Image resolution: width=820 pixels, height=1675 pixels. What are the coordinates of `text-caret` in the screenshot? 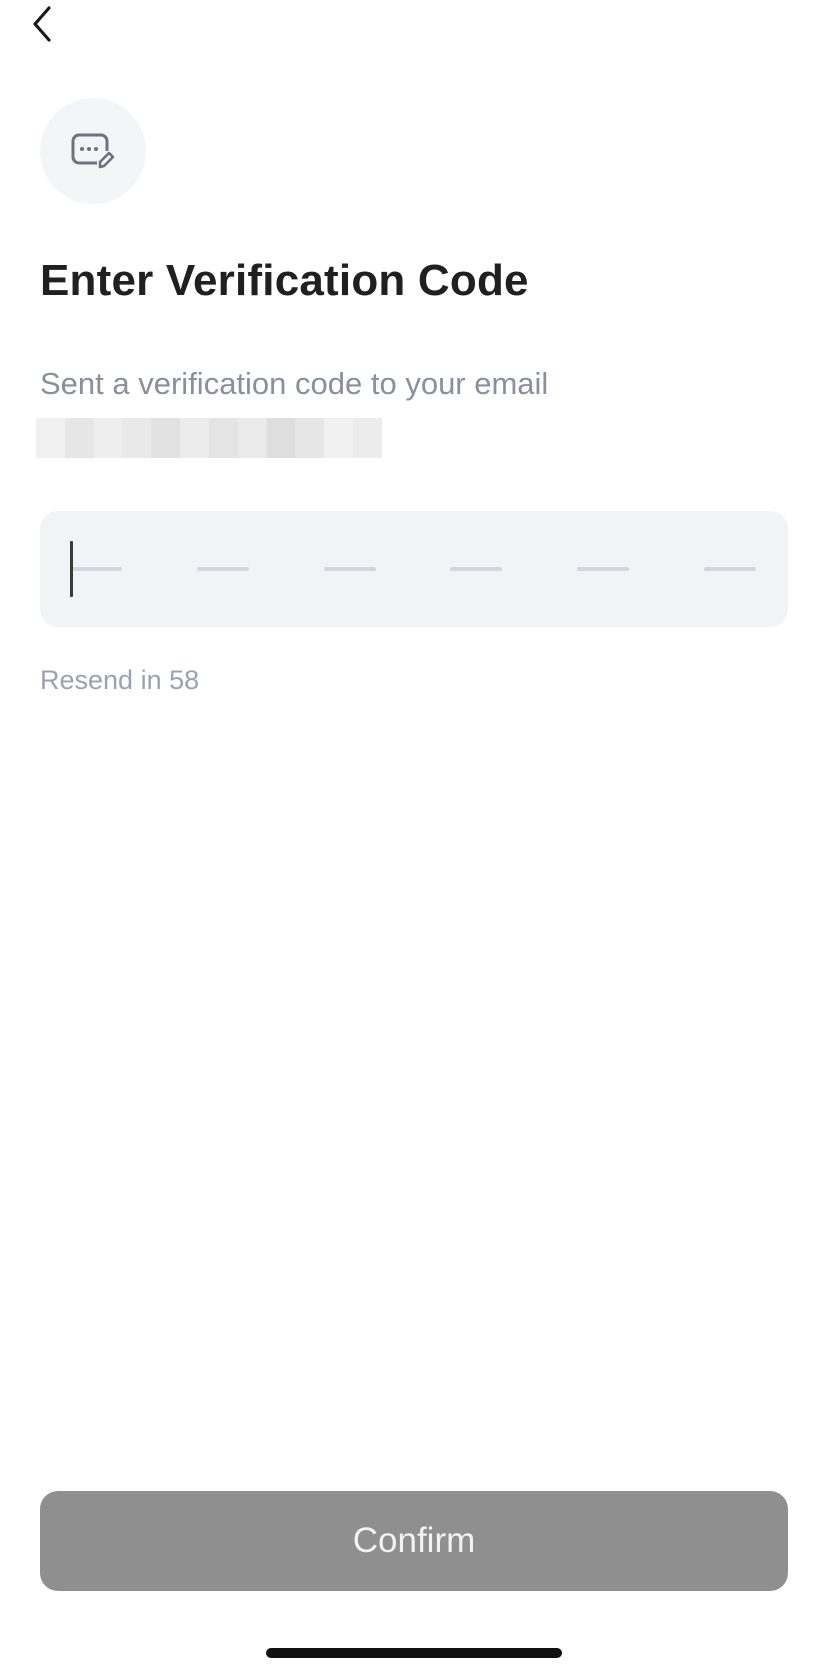 It's located at (71, 569).